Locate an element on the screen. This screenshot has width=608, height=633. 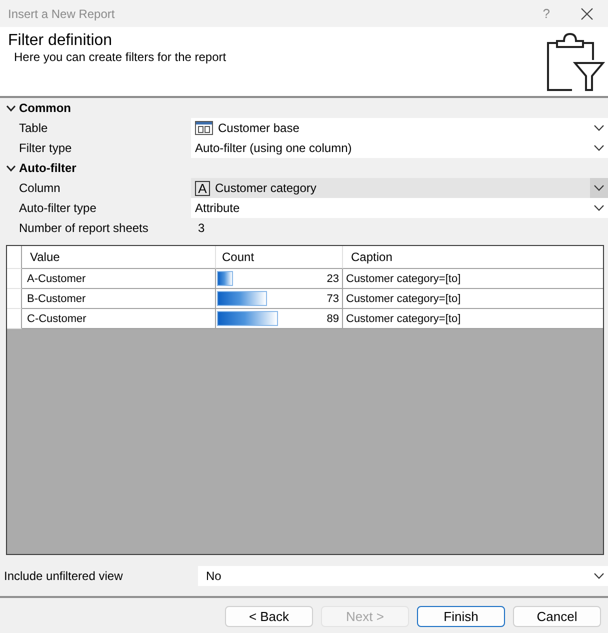
wizard-button: Cancel is located at coordinates (557, 616).